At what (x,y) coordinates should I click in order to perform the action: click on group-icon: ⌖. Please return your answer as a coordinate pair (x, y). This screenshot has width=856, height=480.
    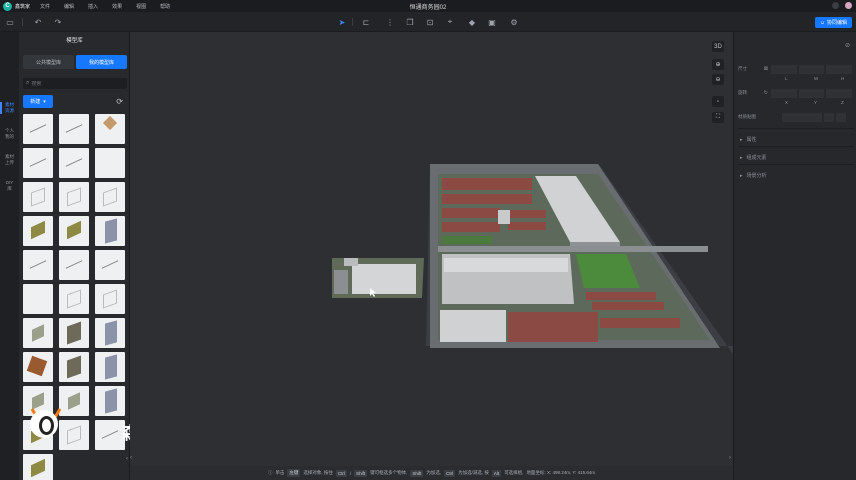
    Looking at the image, I should click on (450, 22).